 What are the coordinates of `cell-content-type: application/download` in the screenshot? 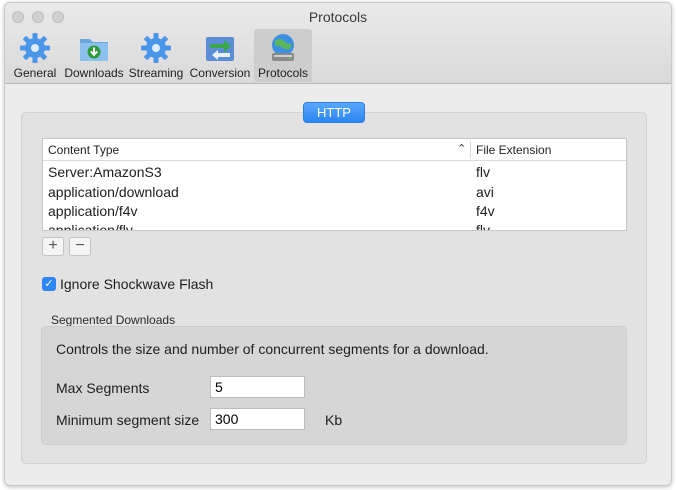 It's located at (113, 192).